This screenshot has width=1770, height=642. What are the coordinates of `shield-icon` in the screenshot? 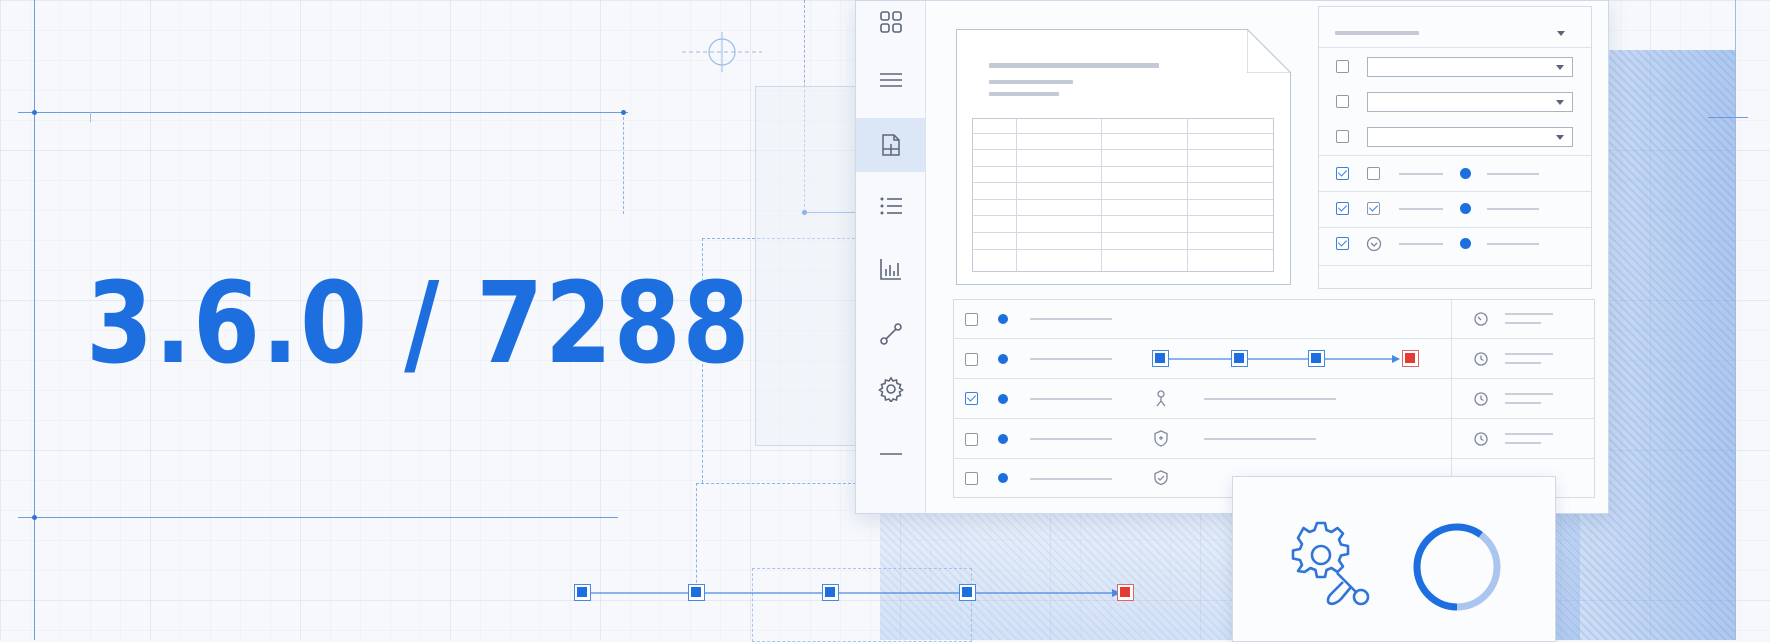 It's located at (1161, 438).